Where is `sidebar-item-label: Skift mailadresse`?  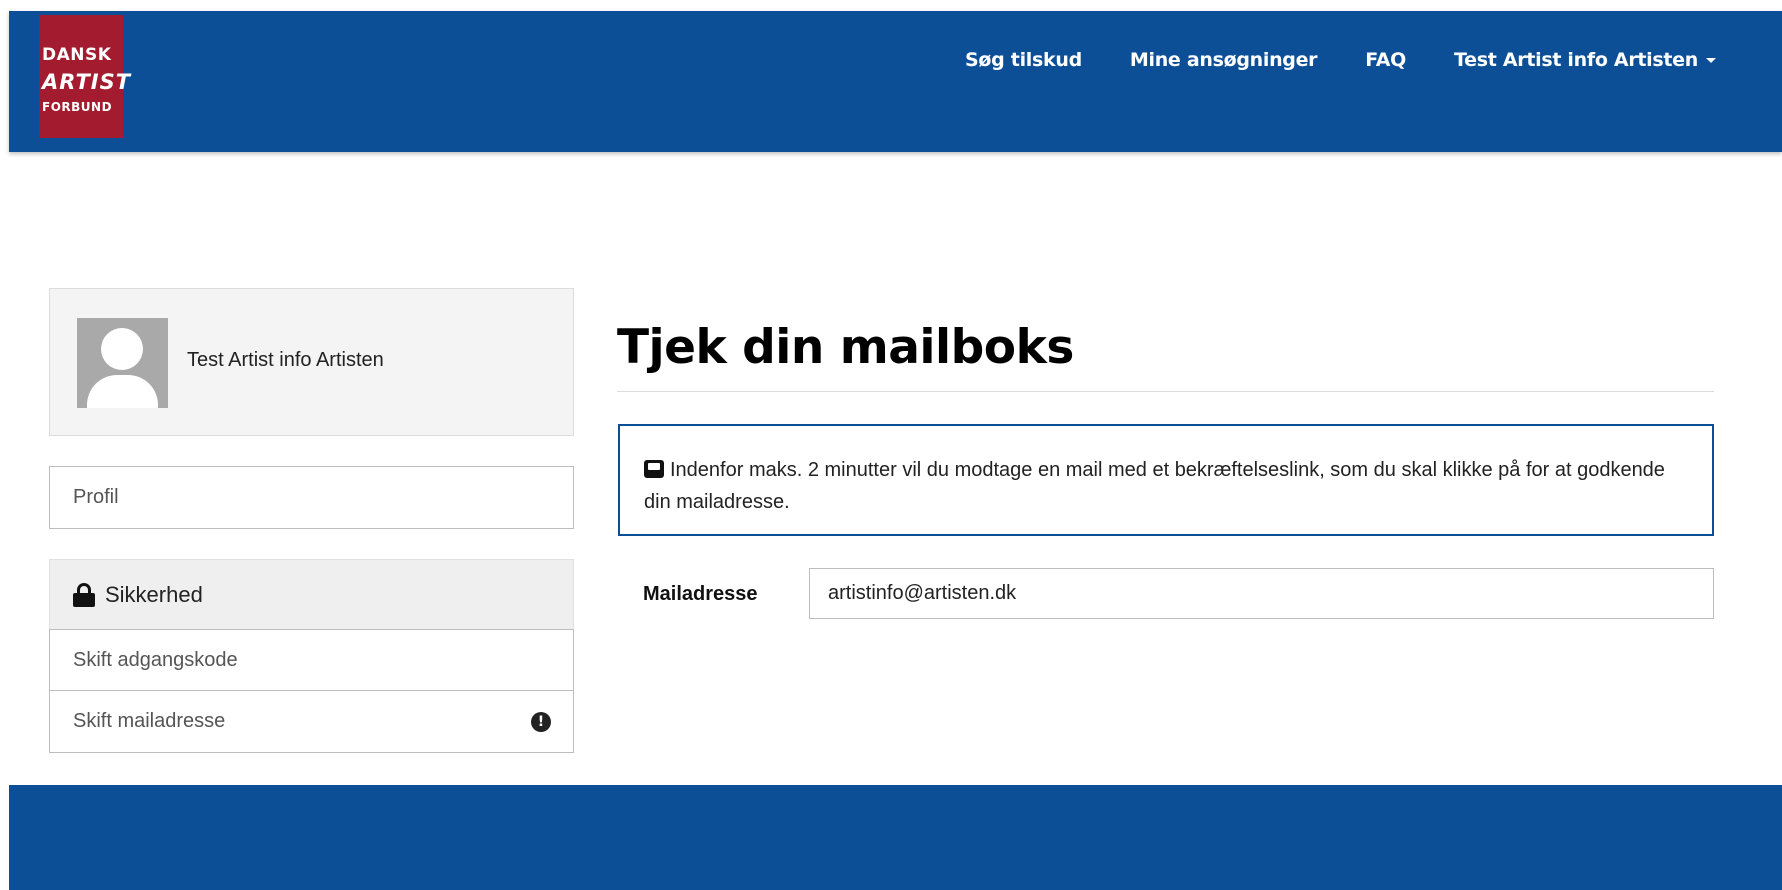
sidebar-item-label: Skift mailadresse is located at coordinates (149, 721).